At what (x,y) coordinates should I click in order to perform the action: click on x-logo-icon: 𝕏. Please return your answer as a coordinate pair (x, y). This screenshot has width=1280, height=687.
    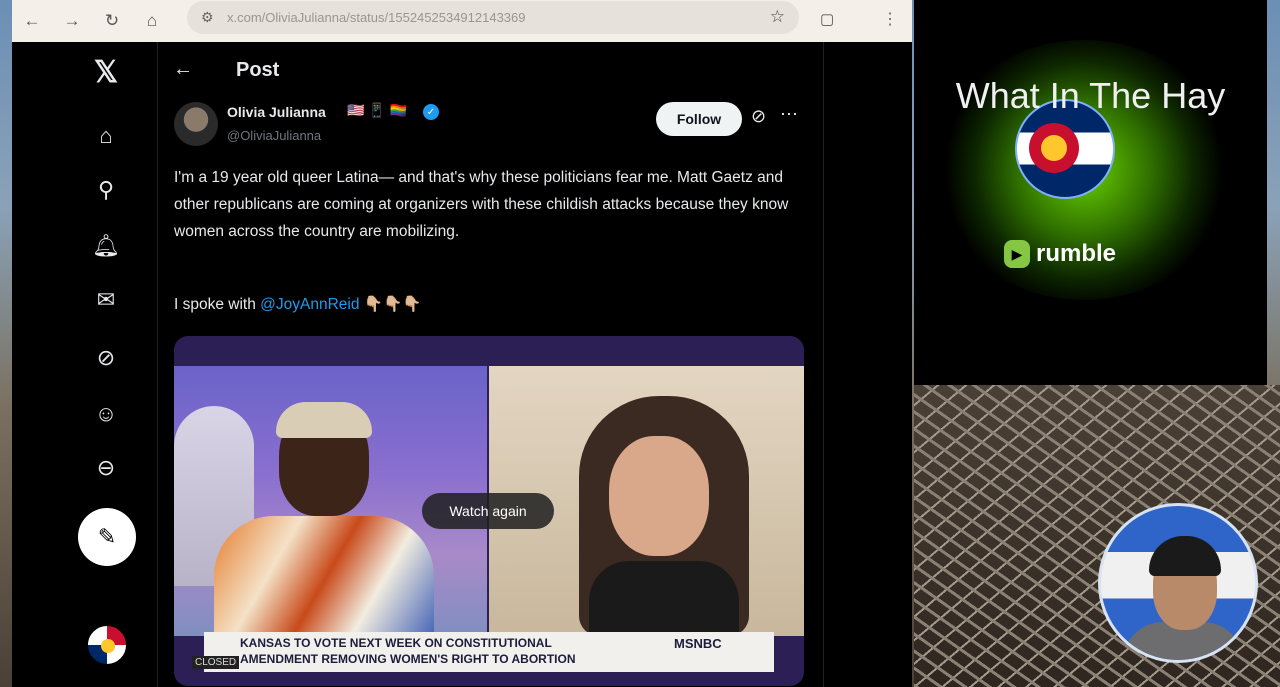
    Looking at the image, I should click on (106, 72).